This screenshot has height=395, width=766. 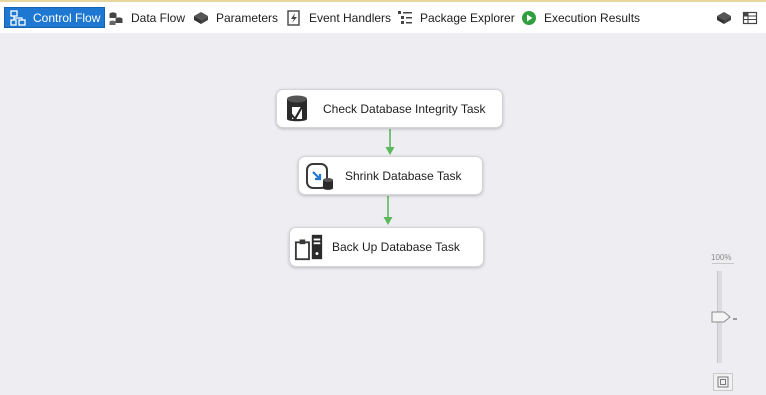 I want to click on package-icon, so click(x=724, y=18).